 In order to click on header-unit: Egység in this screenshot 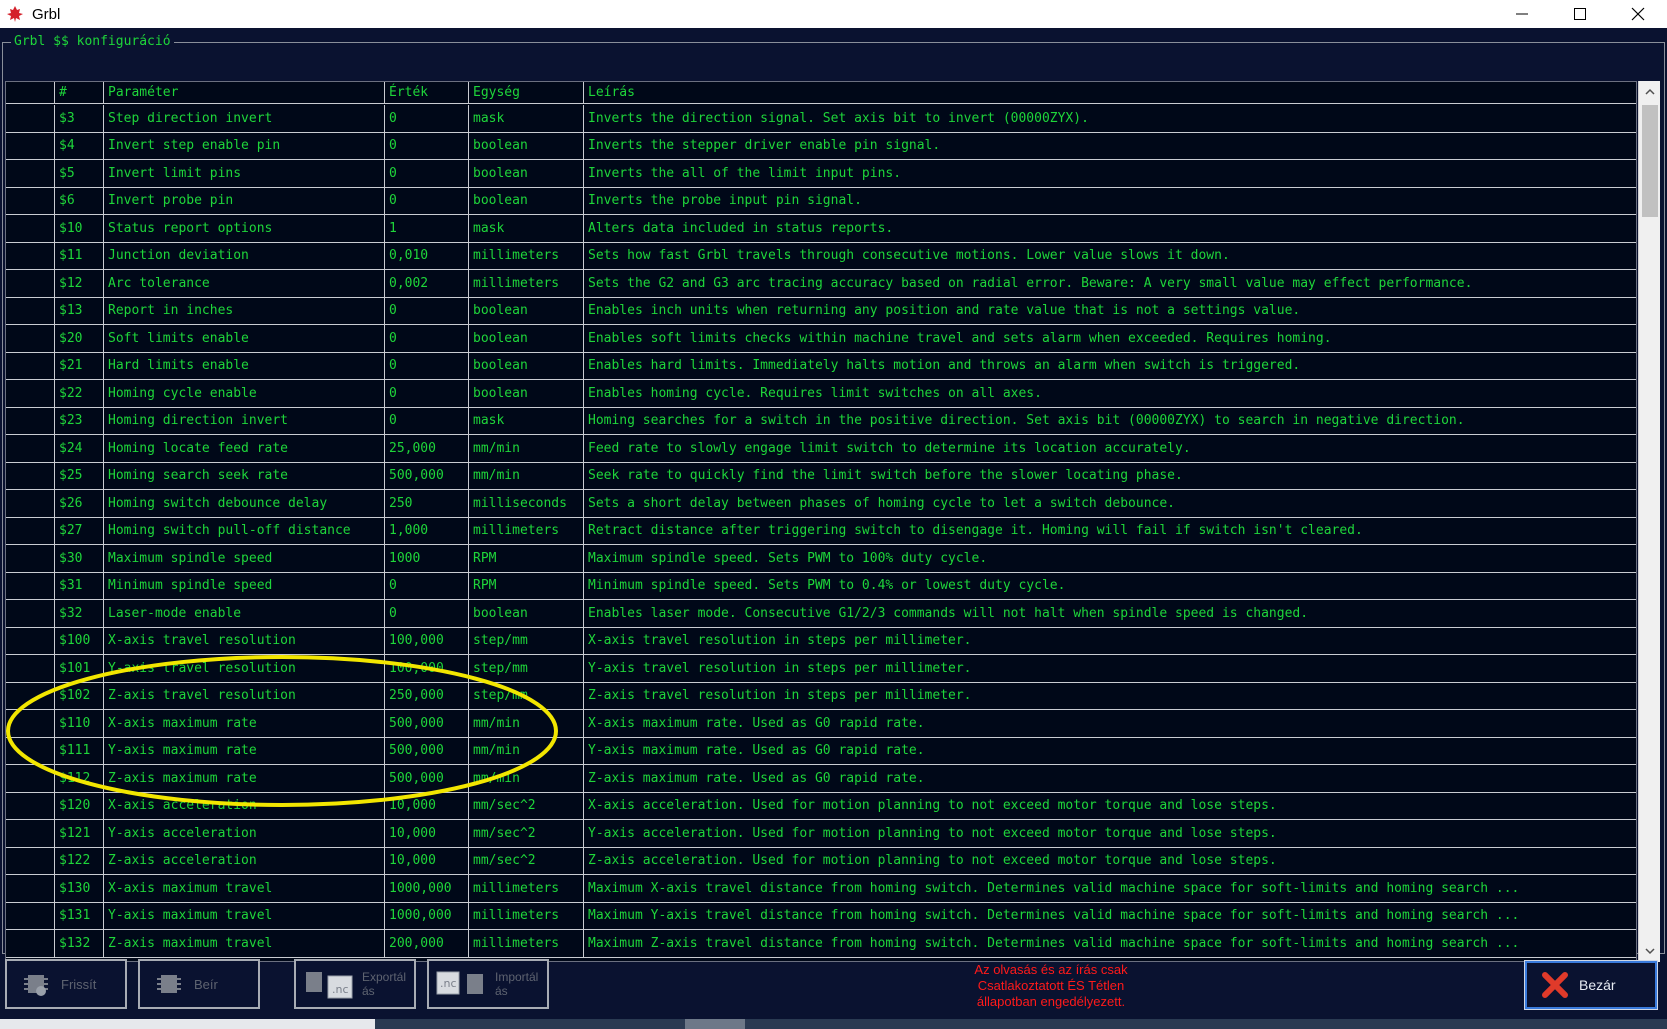, I will do `click(526, 92)`.